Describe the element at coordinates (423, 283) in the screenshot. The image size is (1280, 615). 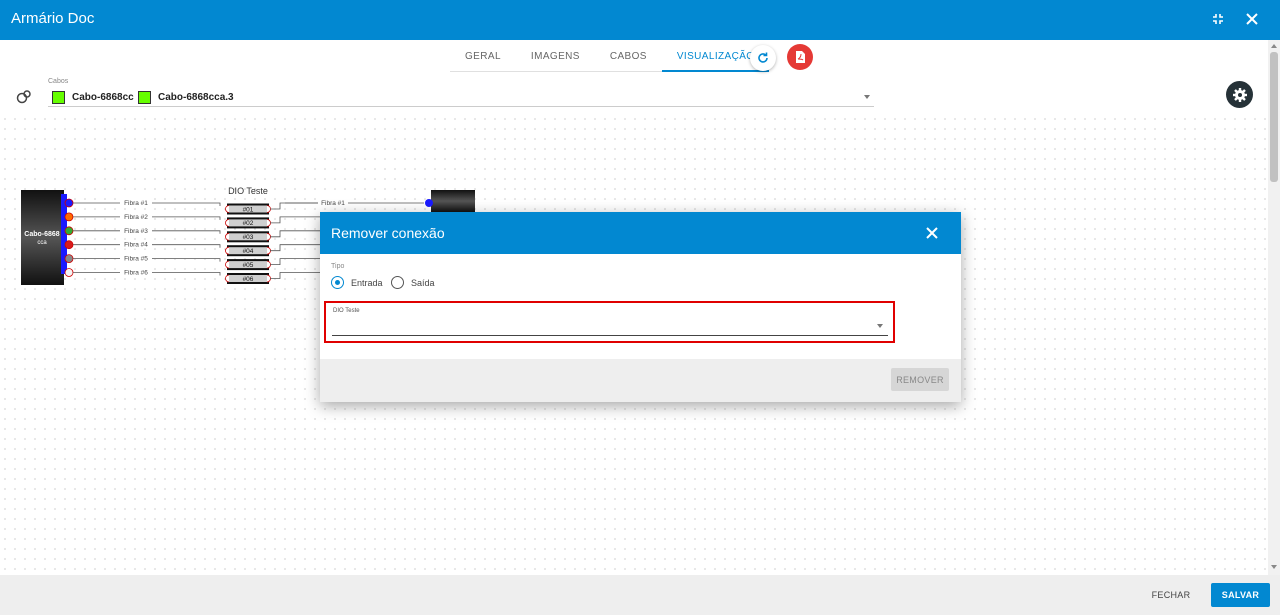
I see `radio-saida-label: Saída` at that location.